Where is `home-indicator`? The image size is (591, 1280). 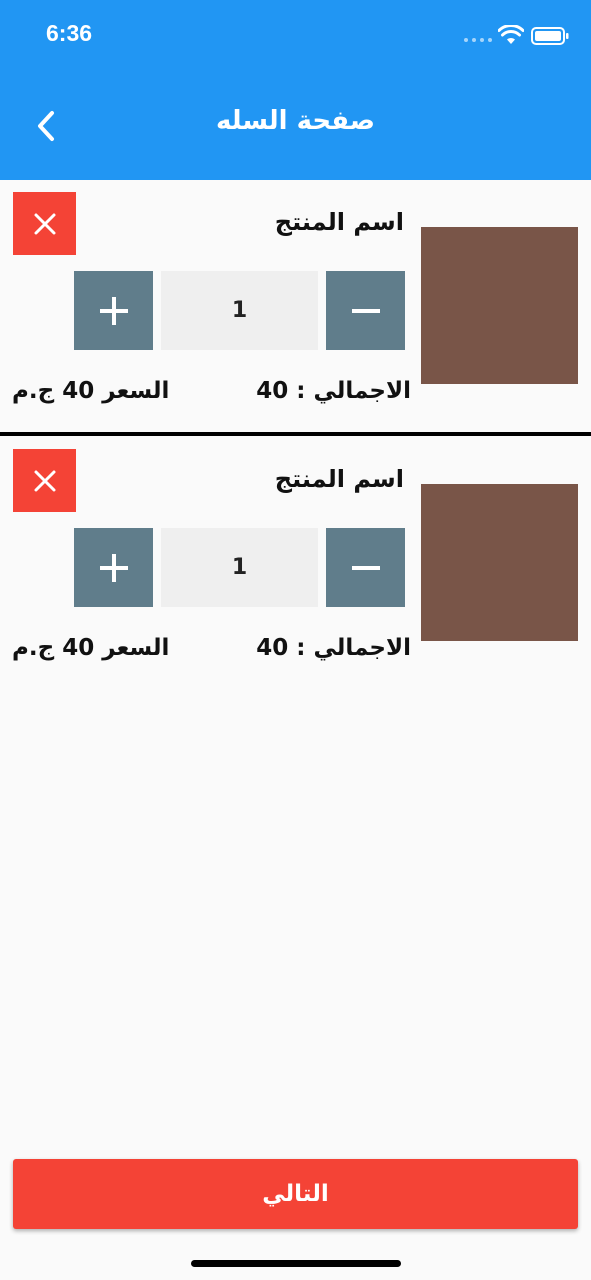
home-indicator is located at coordinates (296, 1263).